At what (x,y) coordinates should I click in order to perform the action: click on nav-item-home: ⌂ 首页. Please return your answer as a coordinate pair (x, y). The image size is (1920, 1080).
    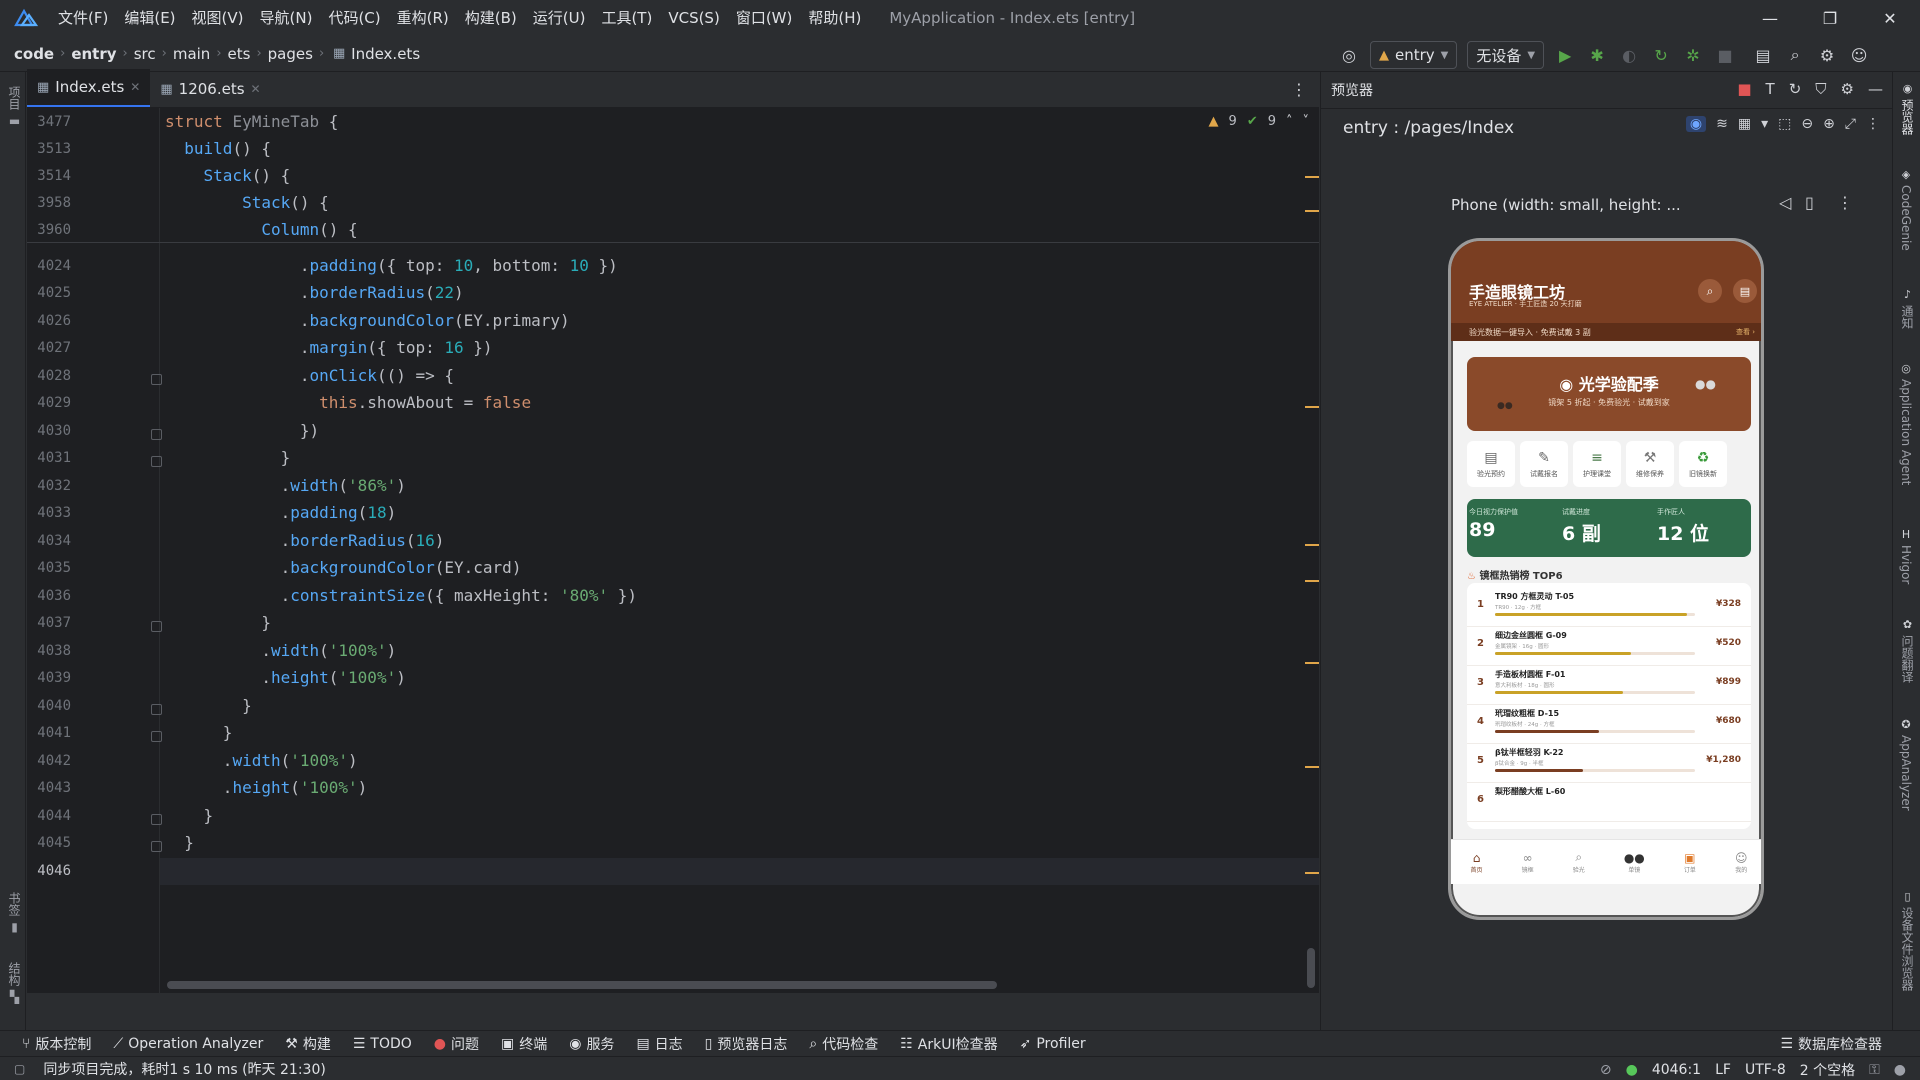
    Looking at the image, I should click on (1477, 862).